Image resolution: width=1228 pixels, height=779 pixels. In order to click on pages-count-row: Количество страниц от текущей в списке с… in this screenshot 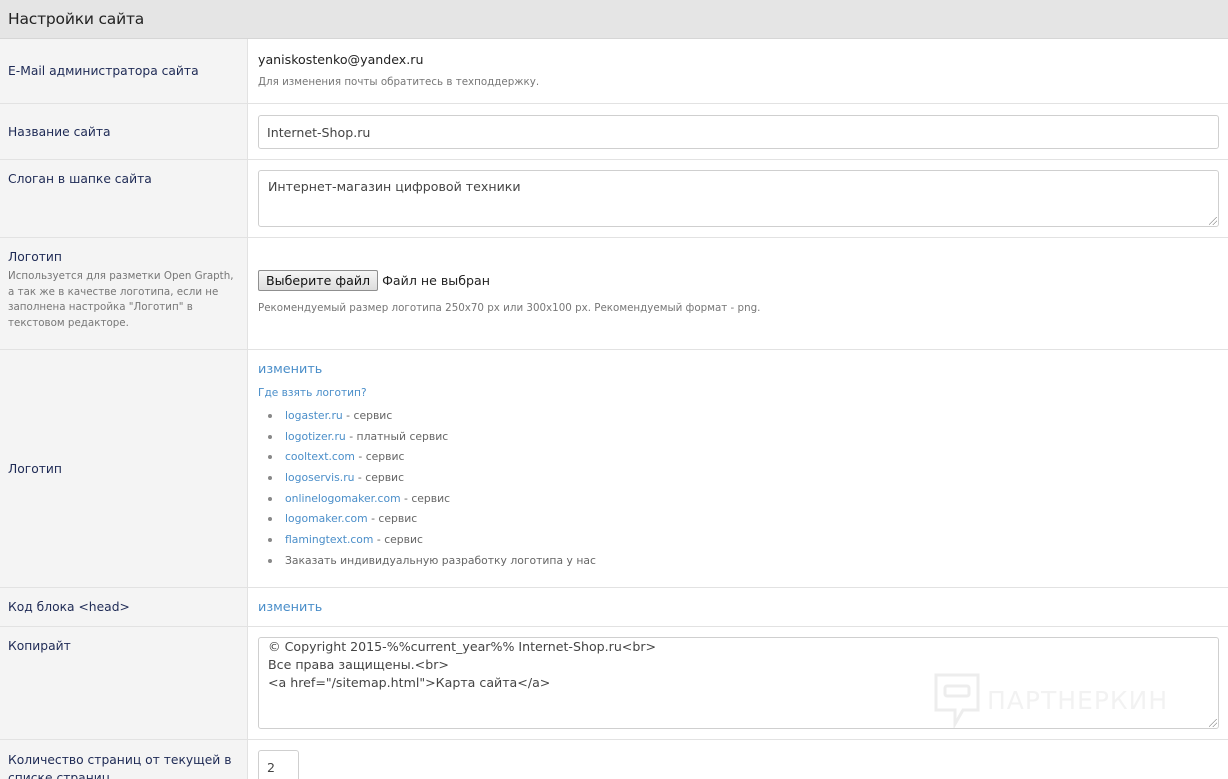, I will do `click(614, 759)`.